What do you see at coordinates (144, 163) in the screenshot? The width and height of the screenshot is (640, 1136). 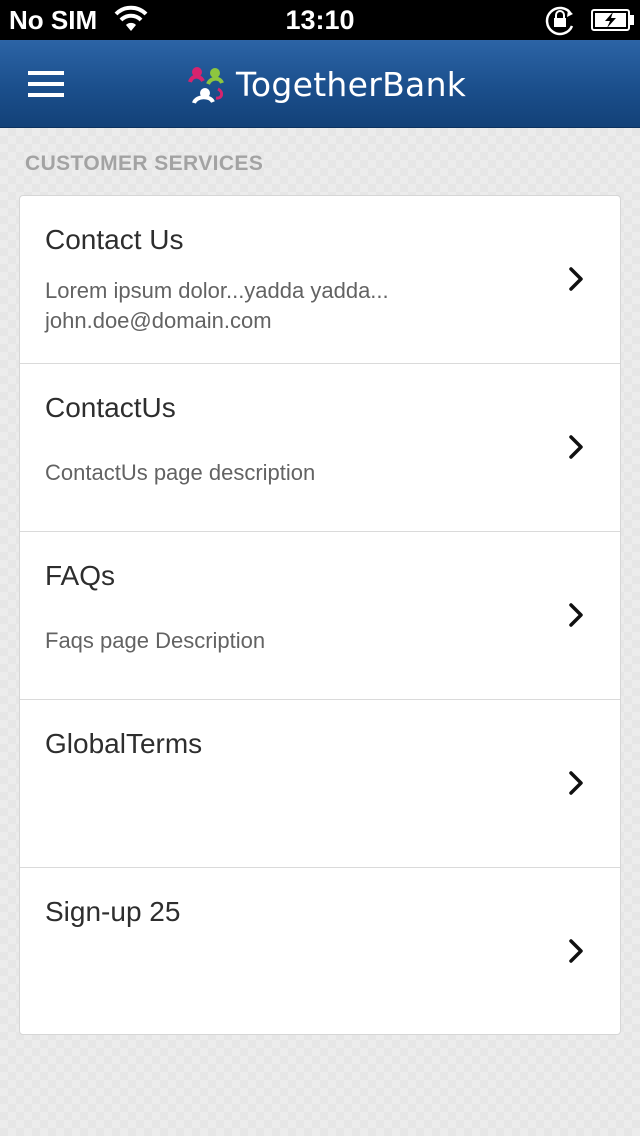 I see `section-title: CUSTOMER SERVICES` at bounding box center [144, 163].